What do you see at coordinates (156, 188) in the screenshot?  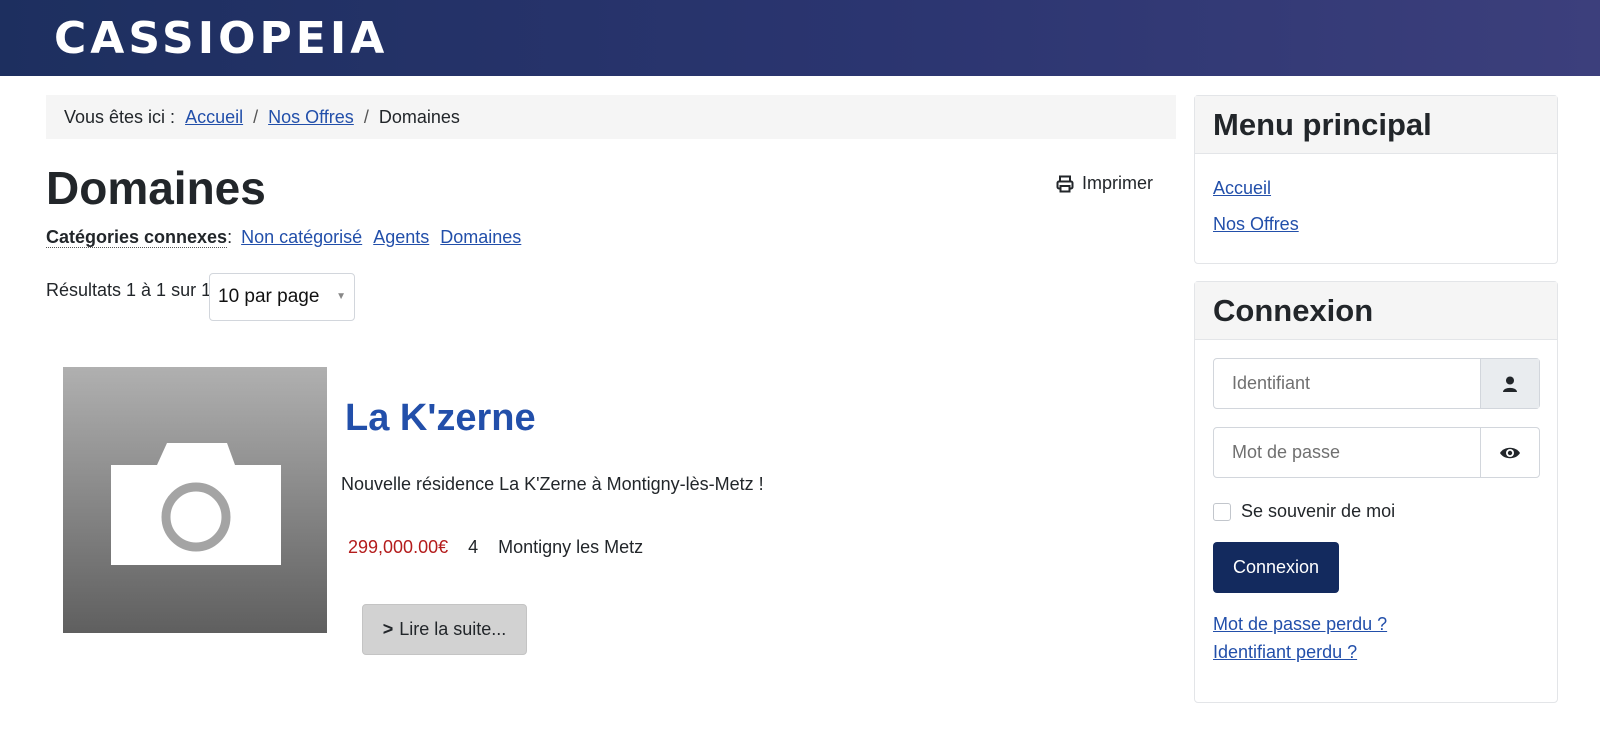 I see `page-title: Domaines` at bounding box center [156, 188].